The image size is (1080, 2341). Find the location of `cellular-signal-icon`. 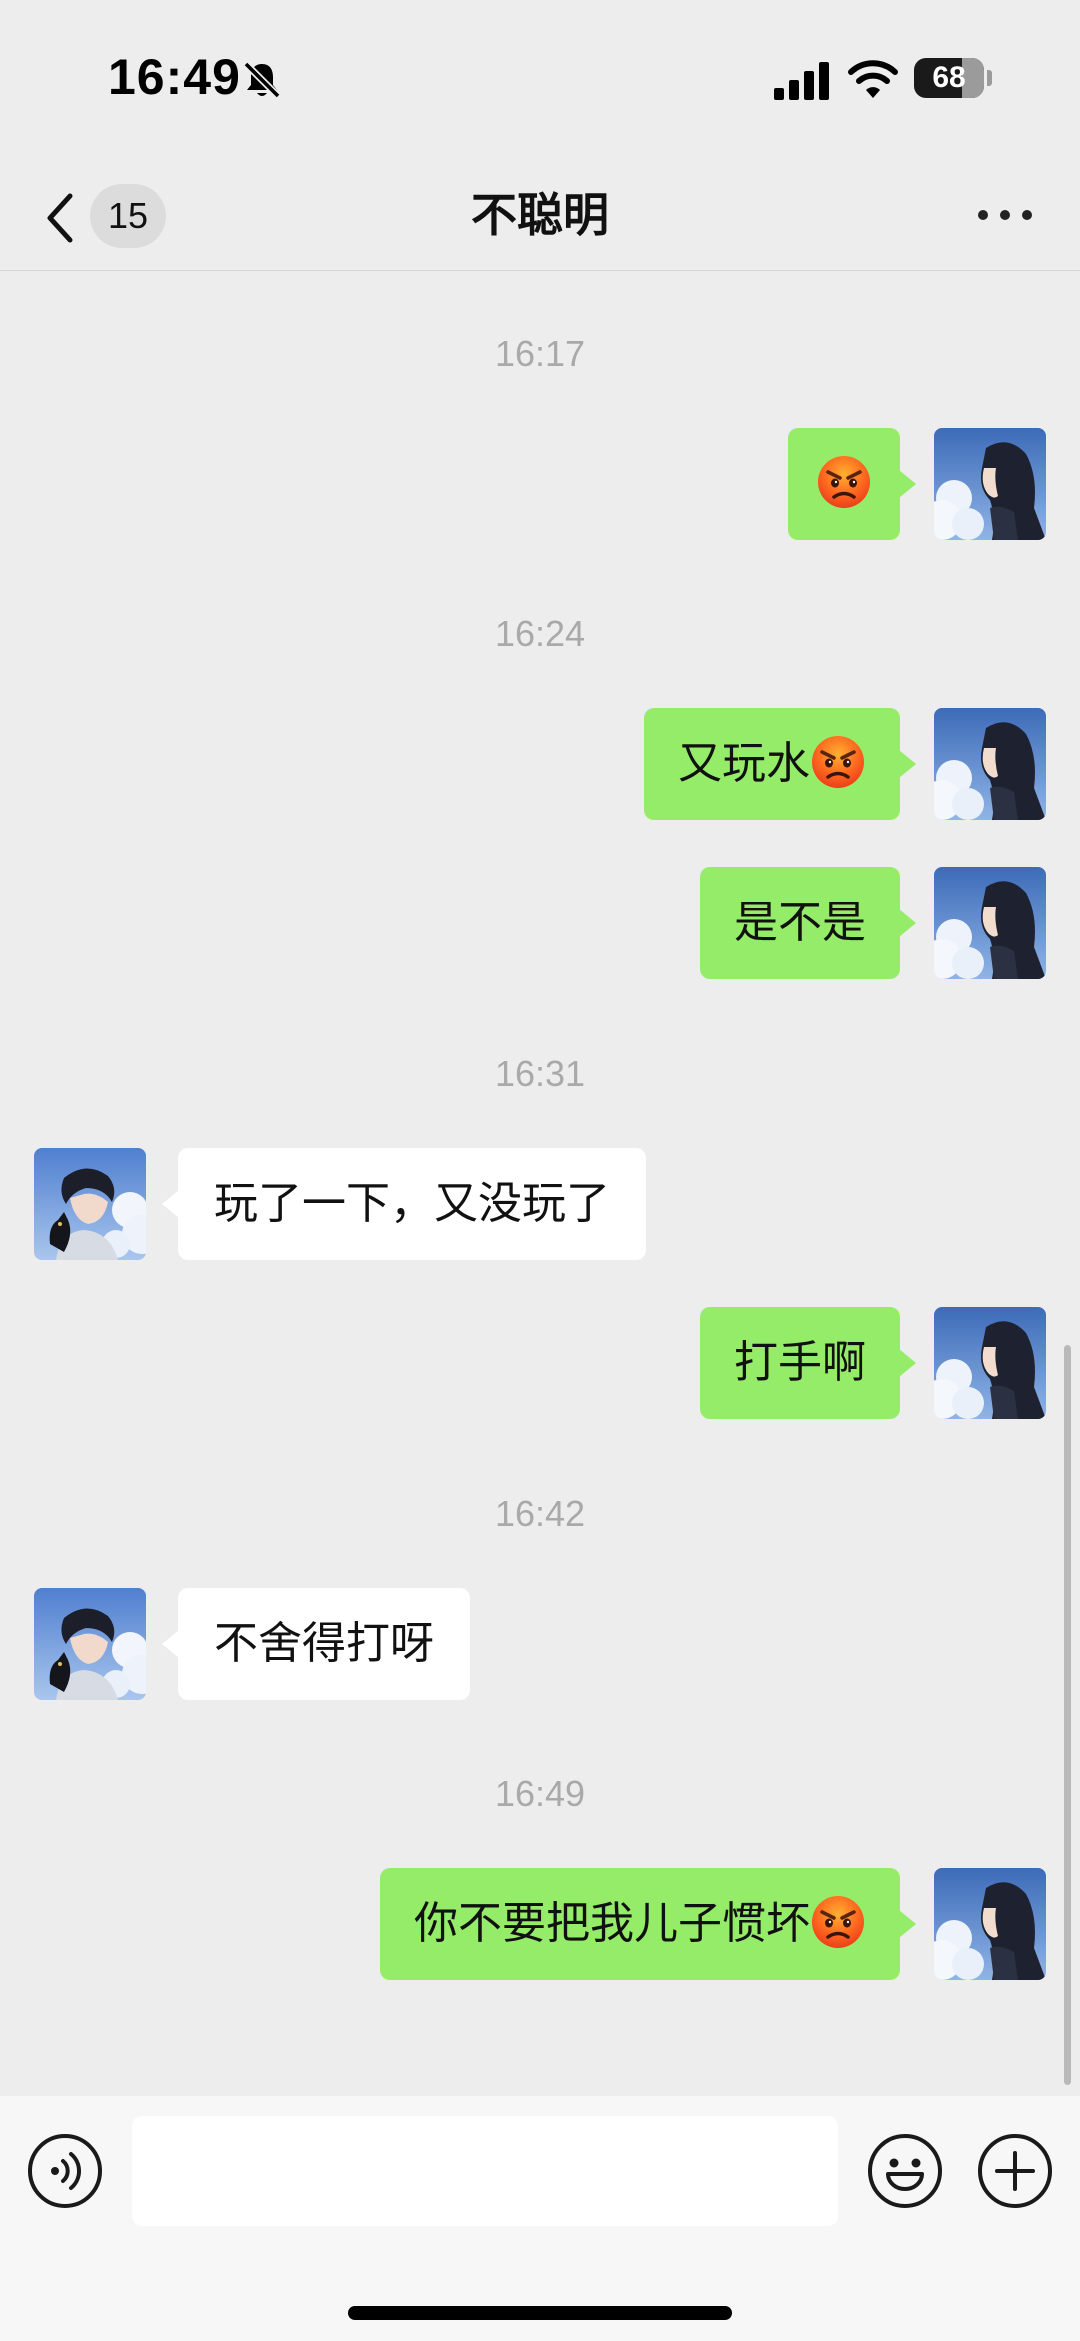

cellular-signal-icon is located at coordinates (801, 81).